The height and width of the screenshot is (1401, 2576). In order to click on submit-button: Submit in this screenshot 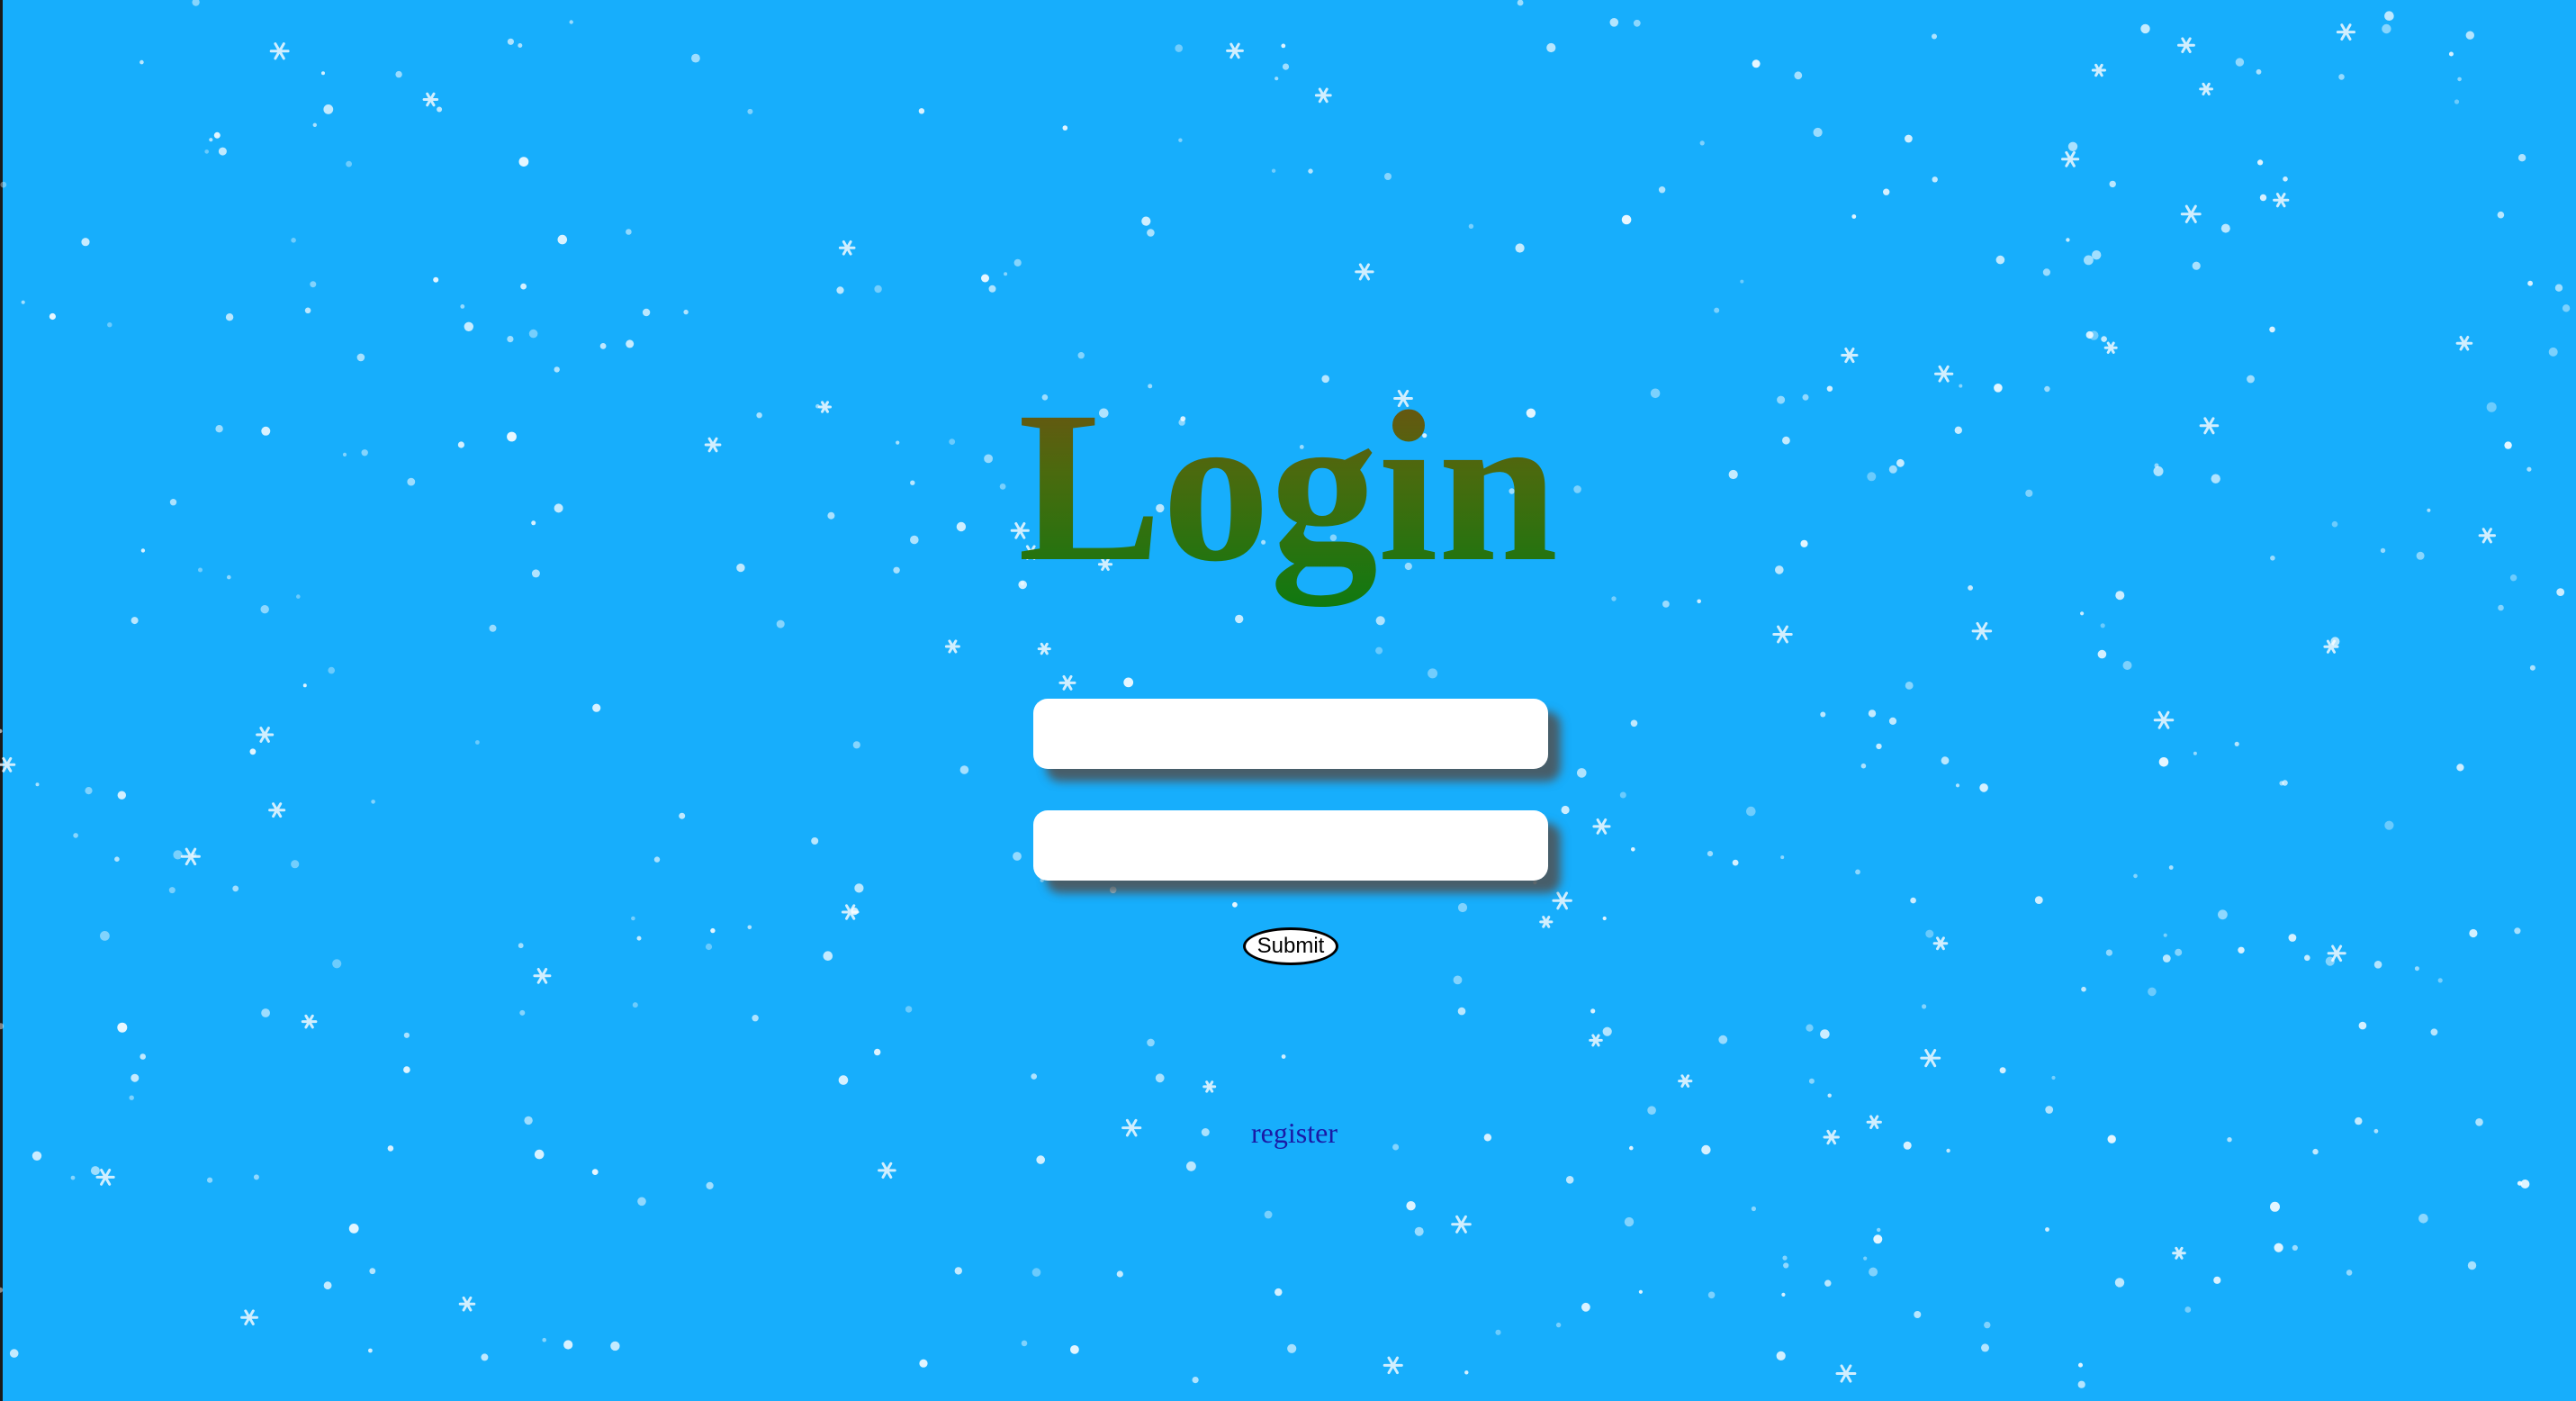, I will do `click(1290, 946)`.